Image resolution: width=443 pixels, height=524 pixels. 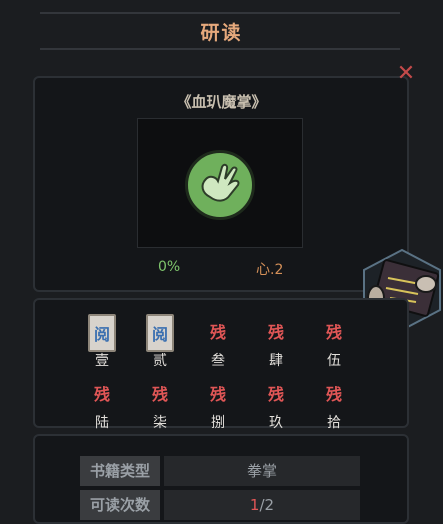 What do you see at coordinates (276, 361) in the screenshot?
I see `chapter-label: 肆` at bounding box center [276, 361].